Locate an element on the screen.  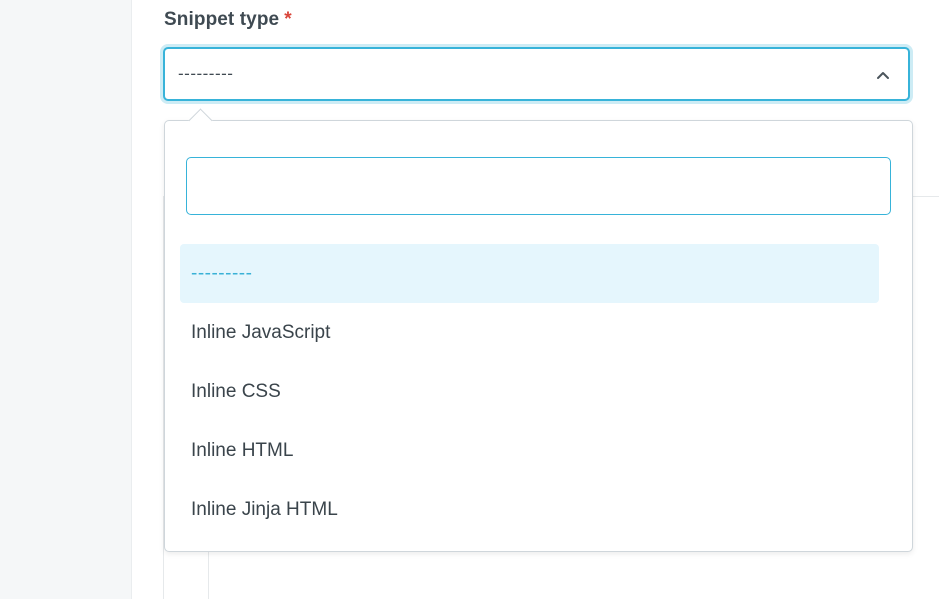
snippet-type-select: --------- is located at coordinates (536, 74).